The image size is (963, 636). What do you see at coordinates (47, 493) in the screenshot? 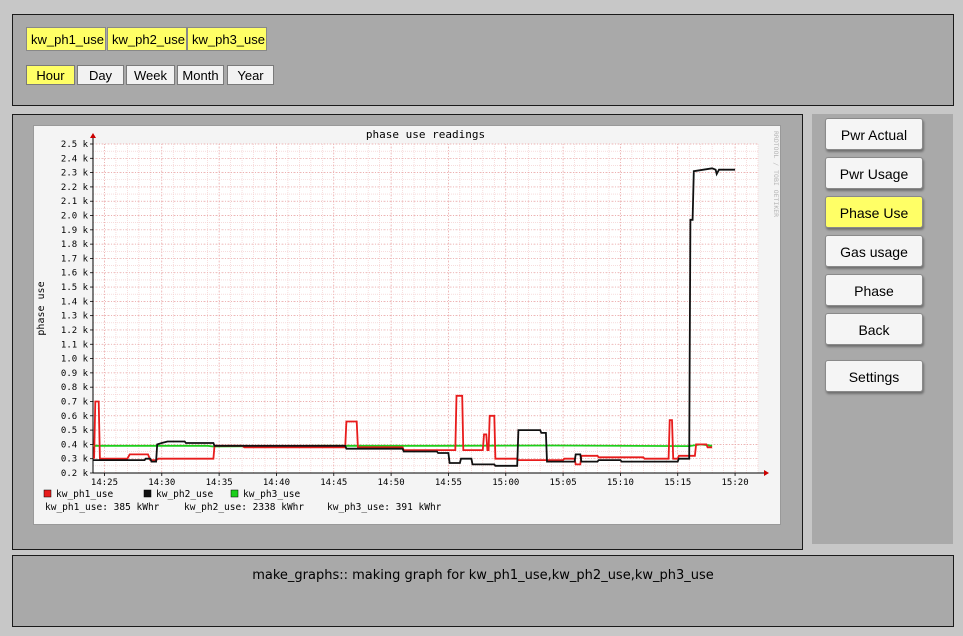
I see `legend-swatch-kw_ph1_use` at bounding box center [47, 493].